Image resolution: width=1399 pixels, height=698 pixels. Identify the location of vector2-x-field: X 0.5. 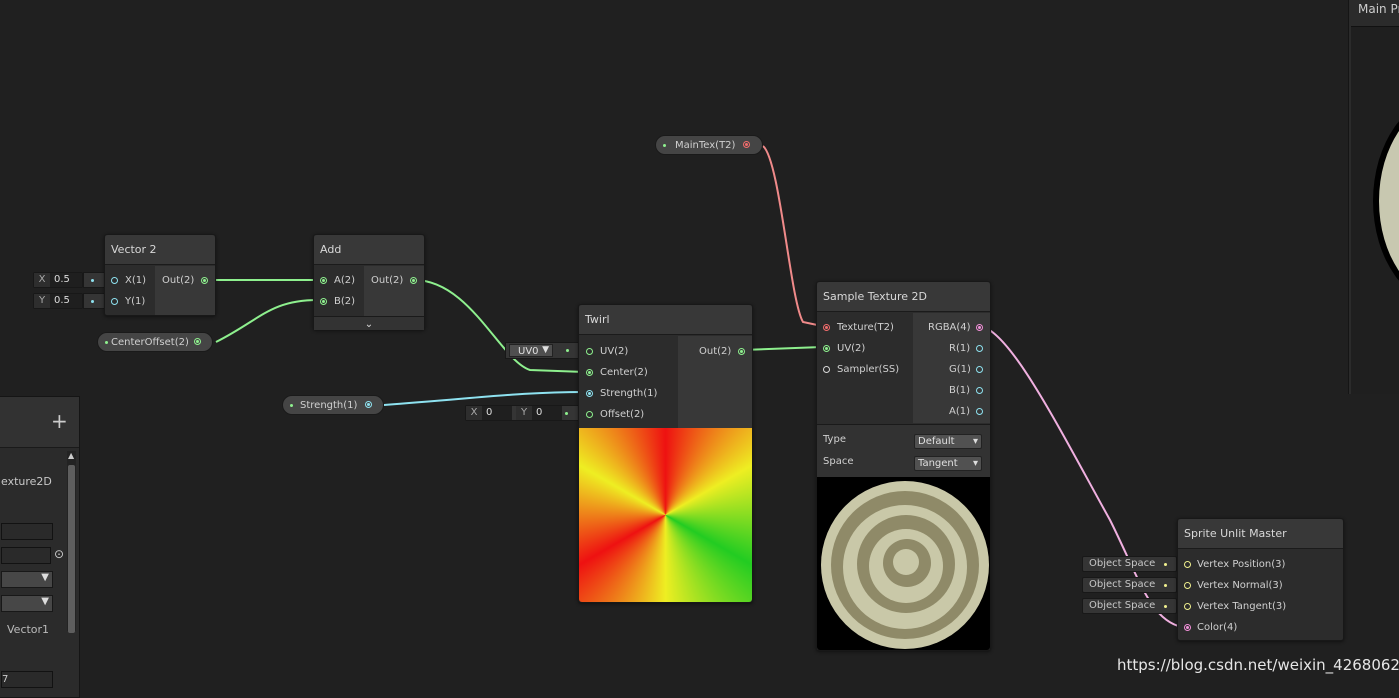
(58, 280).